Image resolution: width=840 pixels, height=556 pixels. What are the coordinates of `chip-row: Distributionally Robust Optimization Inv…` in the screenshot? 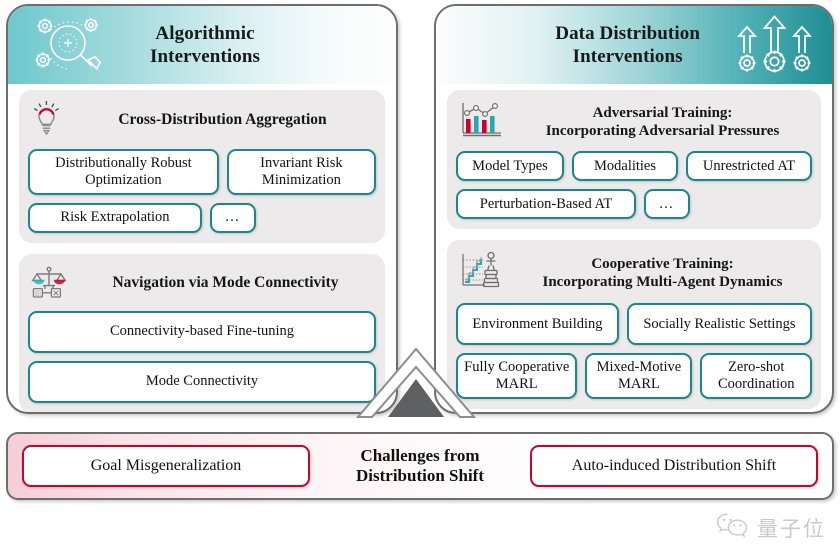 It's located at (202, 172).